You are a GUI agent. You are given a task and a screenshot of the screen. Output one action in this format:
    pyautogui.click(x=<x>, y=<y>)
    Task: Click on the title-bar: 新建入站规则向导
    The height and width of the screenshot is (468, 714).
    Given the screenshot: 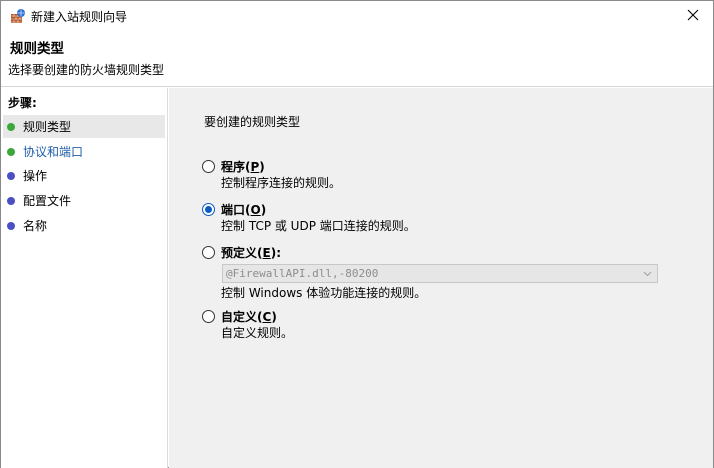 What is the action you would take?
    pyautogui.click(x=357, y=16)
    